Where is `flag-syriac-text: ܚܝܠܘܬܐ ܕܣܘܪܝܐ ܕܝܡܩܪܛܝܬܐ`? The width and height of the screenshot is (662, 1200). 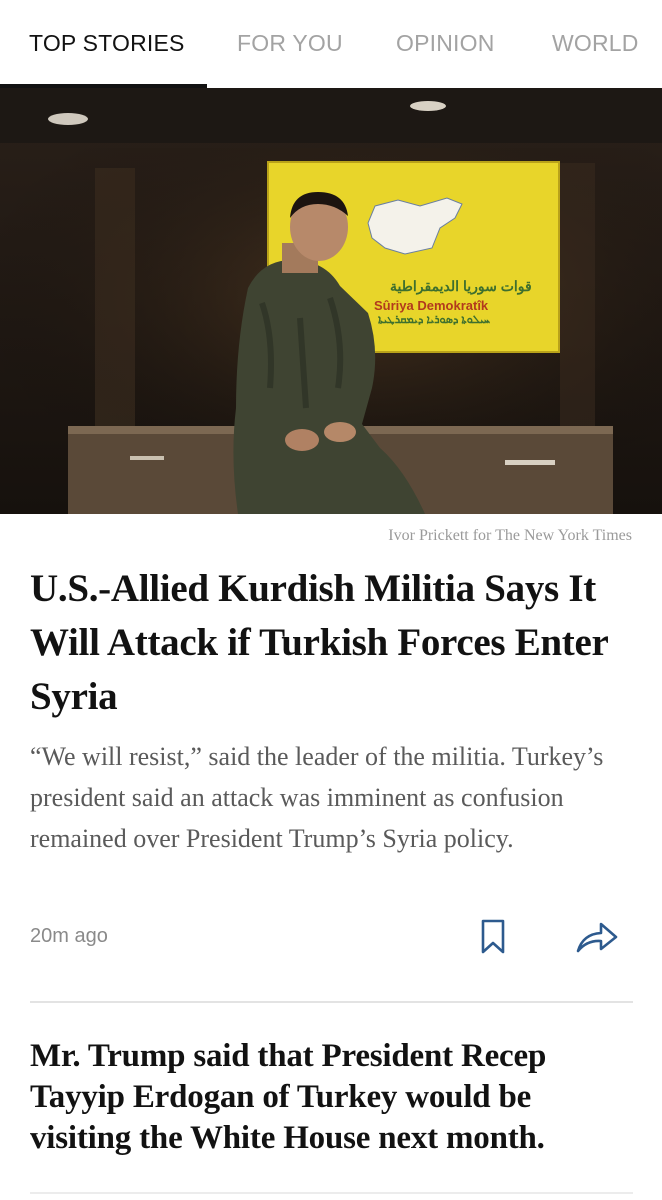 flag-syriac-text: ܚܝܠܘܬܐ ܕܣܘܪܝܐ ܕܝܡܩܪܛܝܬܐ is located at coordinates (434, 320).